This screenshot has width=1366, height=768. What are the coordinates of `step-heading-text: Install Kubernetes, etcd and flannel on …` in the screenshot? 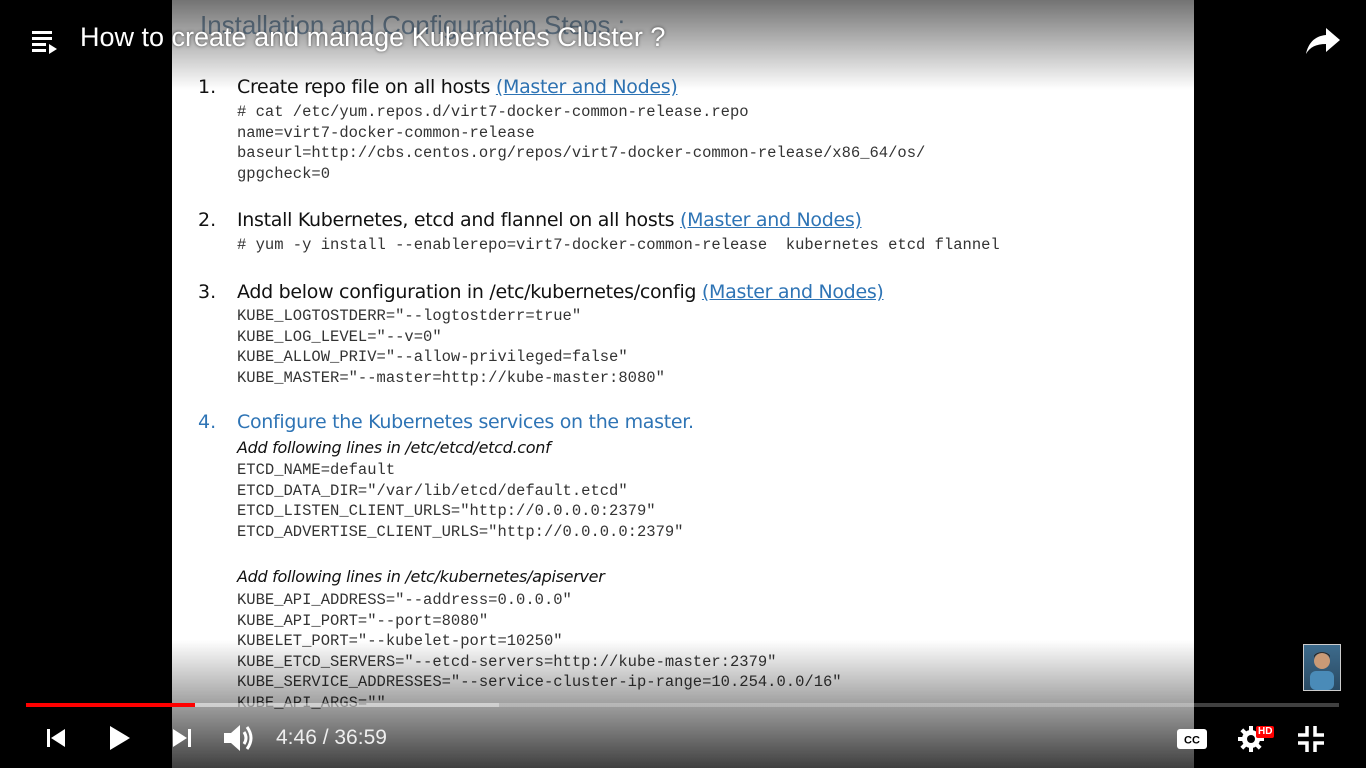 It's located at (458, 220).